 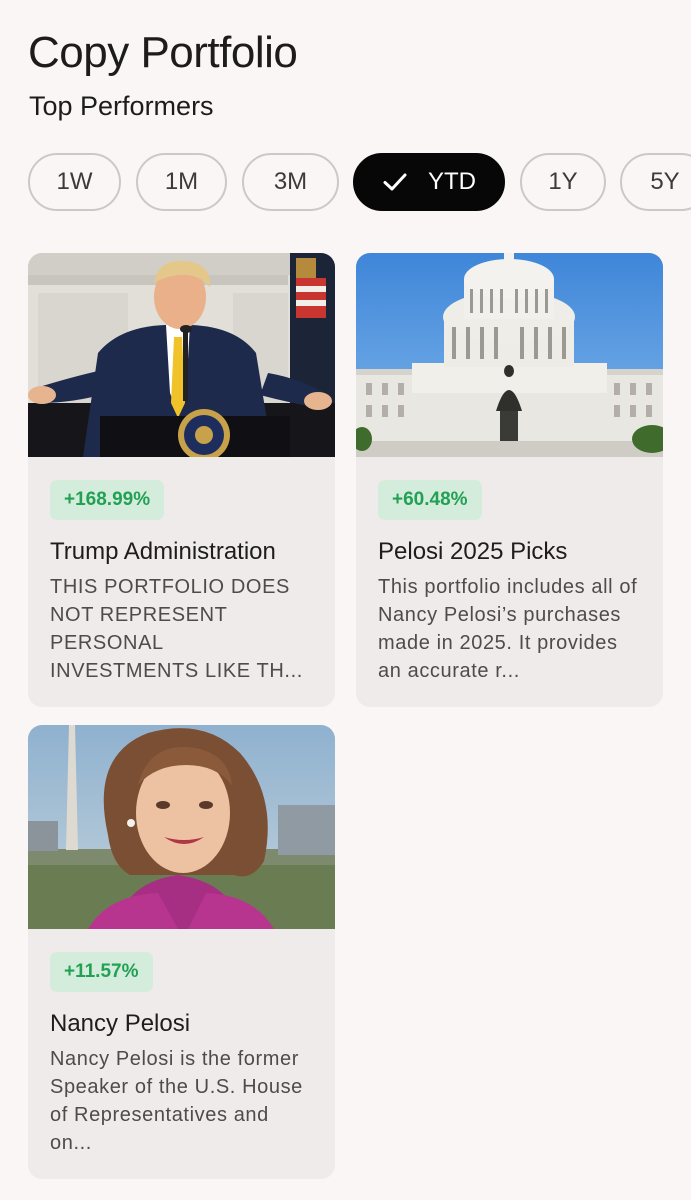 What do you see at coordinates (181, 355) in the screenshot?
I see `man-at-podium-photo` at bounding box center [181, 355].